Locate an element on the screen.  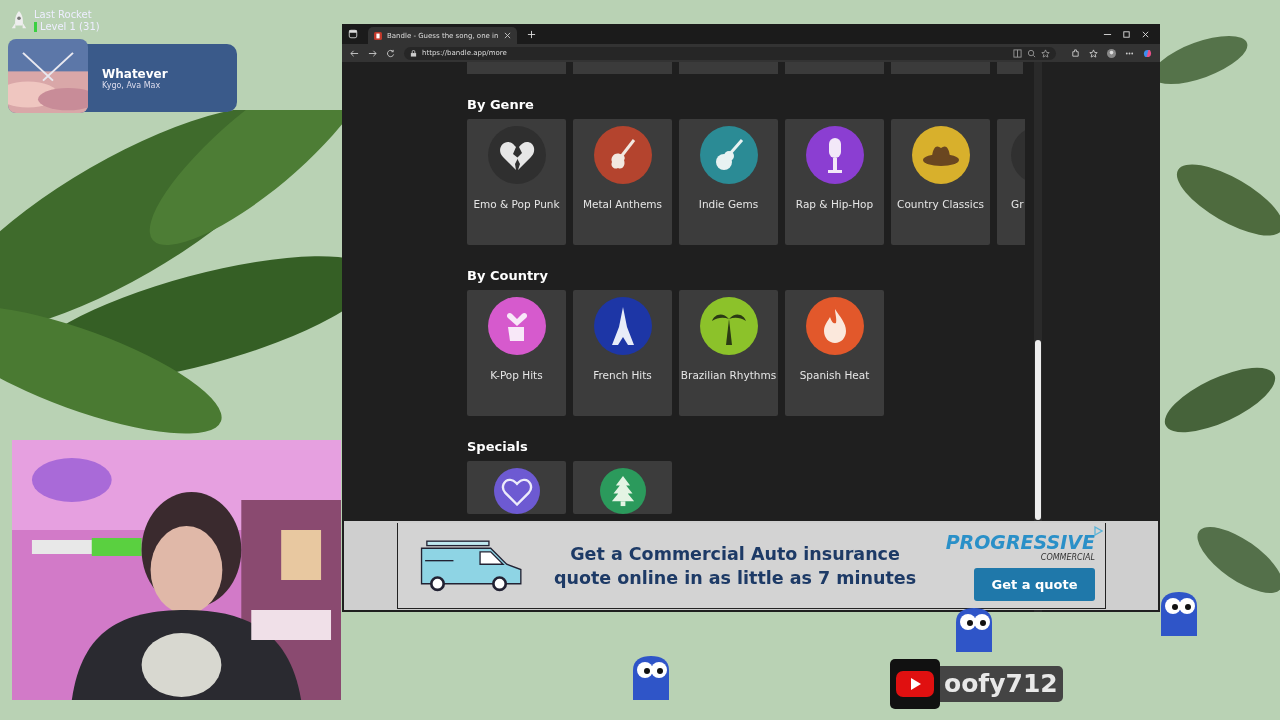
category-tile: Metal Anthems is located at coordinates (622, 182).